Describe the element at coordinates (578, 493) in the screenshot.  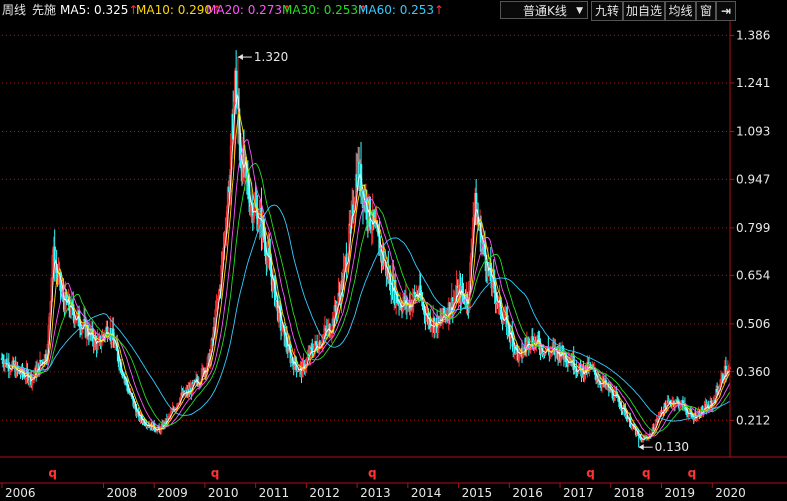
I see `x-tick-label: 2017` at that location.